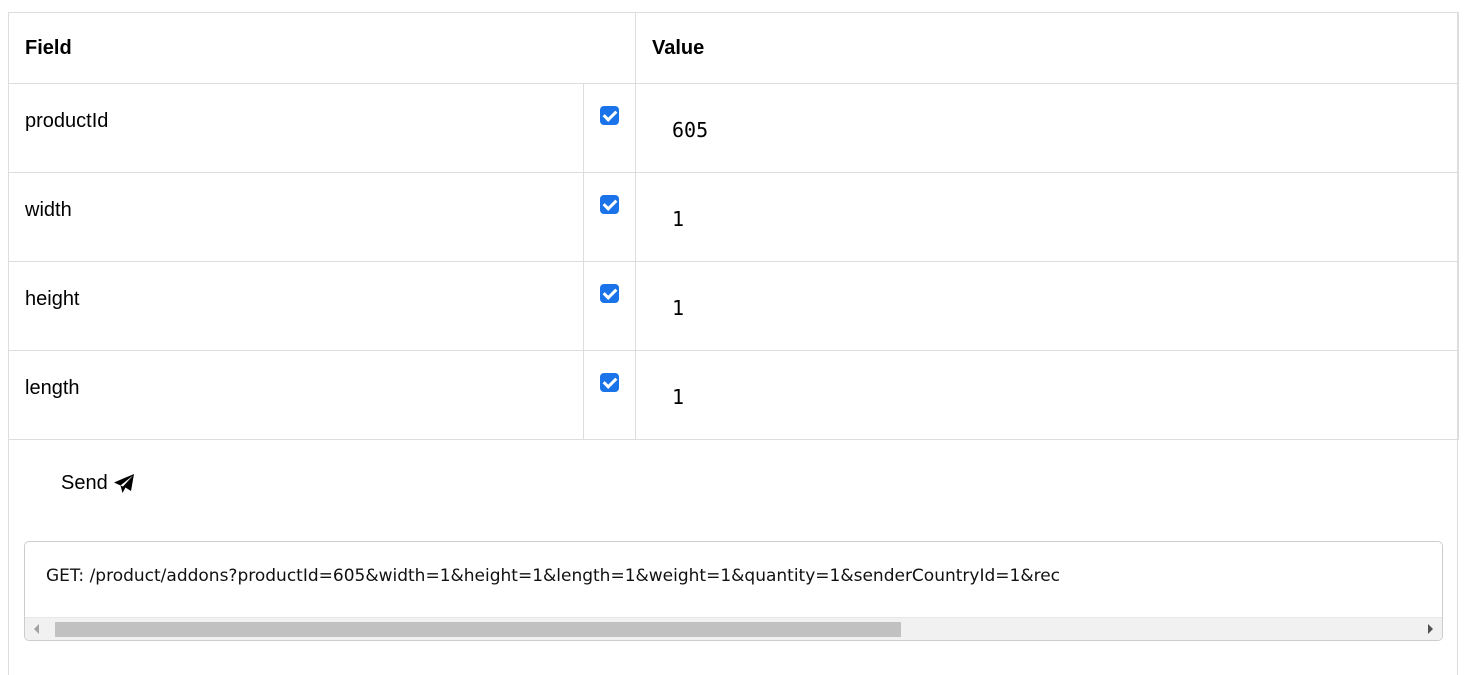 The width and height of the screenshot is (1465, 675). Describe the element at coordinates (123, 483) in the screenshot. I see `paper-plane-icon` at that location.